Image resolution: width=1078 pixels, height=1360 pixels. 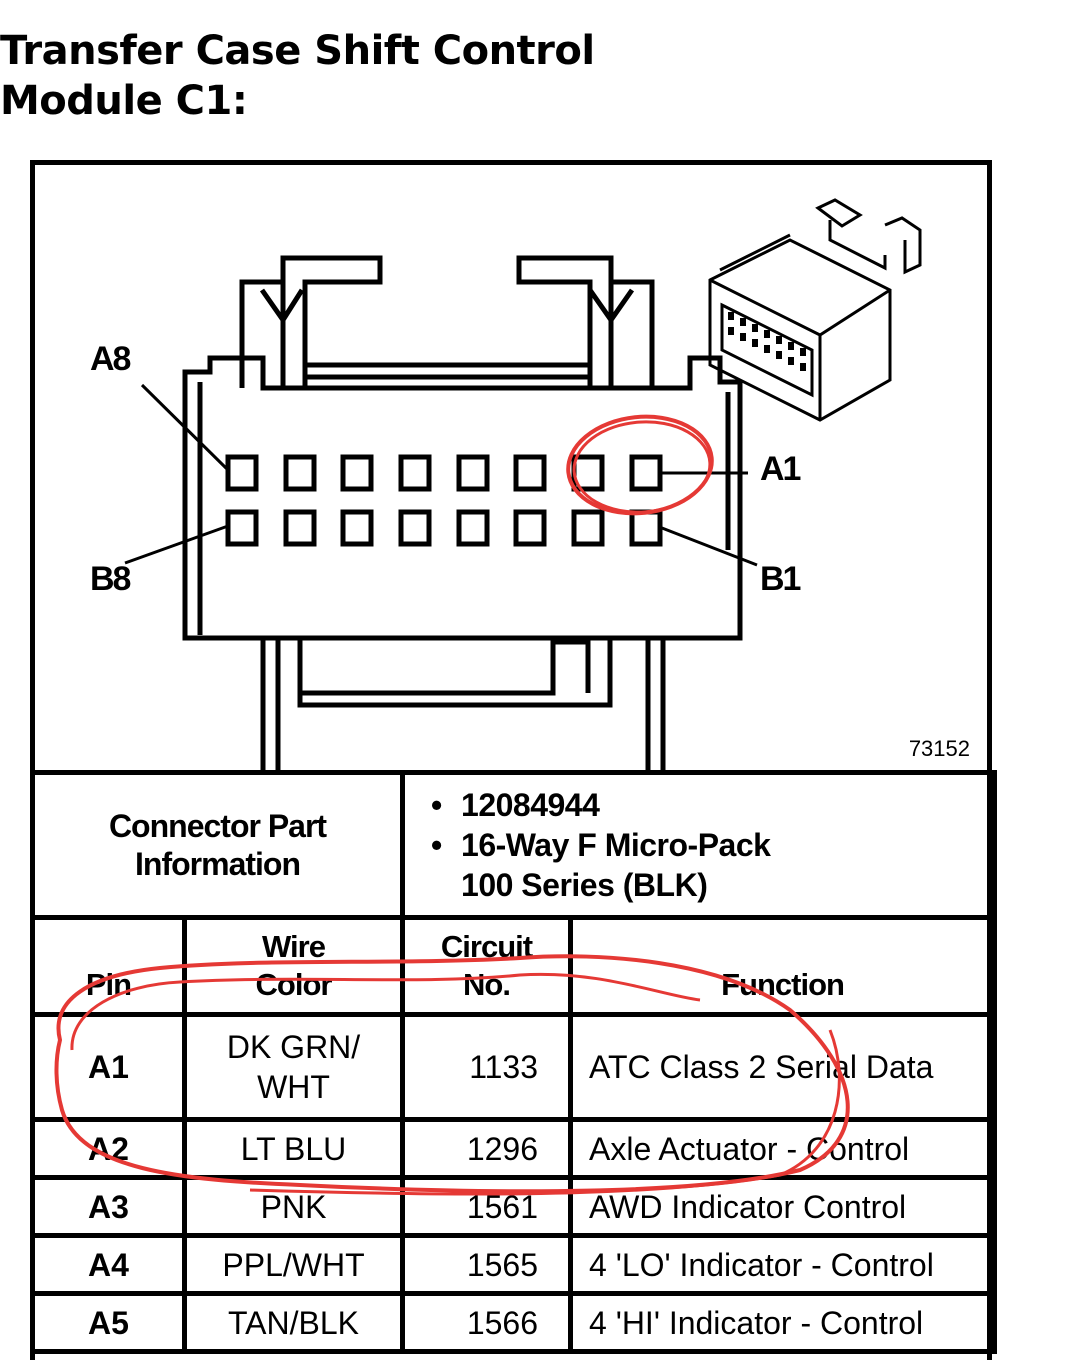 What do you see at coordinates (487, 1322) in the screenshot?
I see `circuit-cell: 1566` at bounding box center [487, 1322].